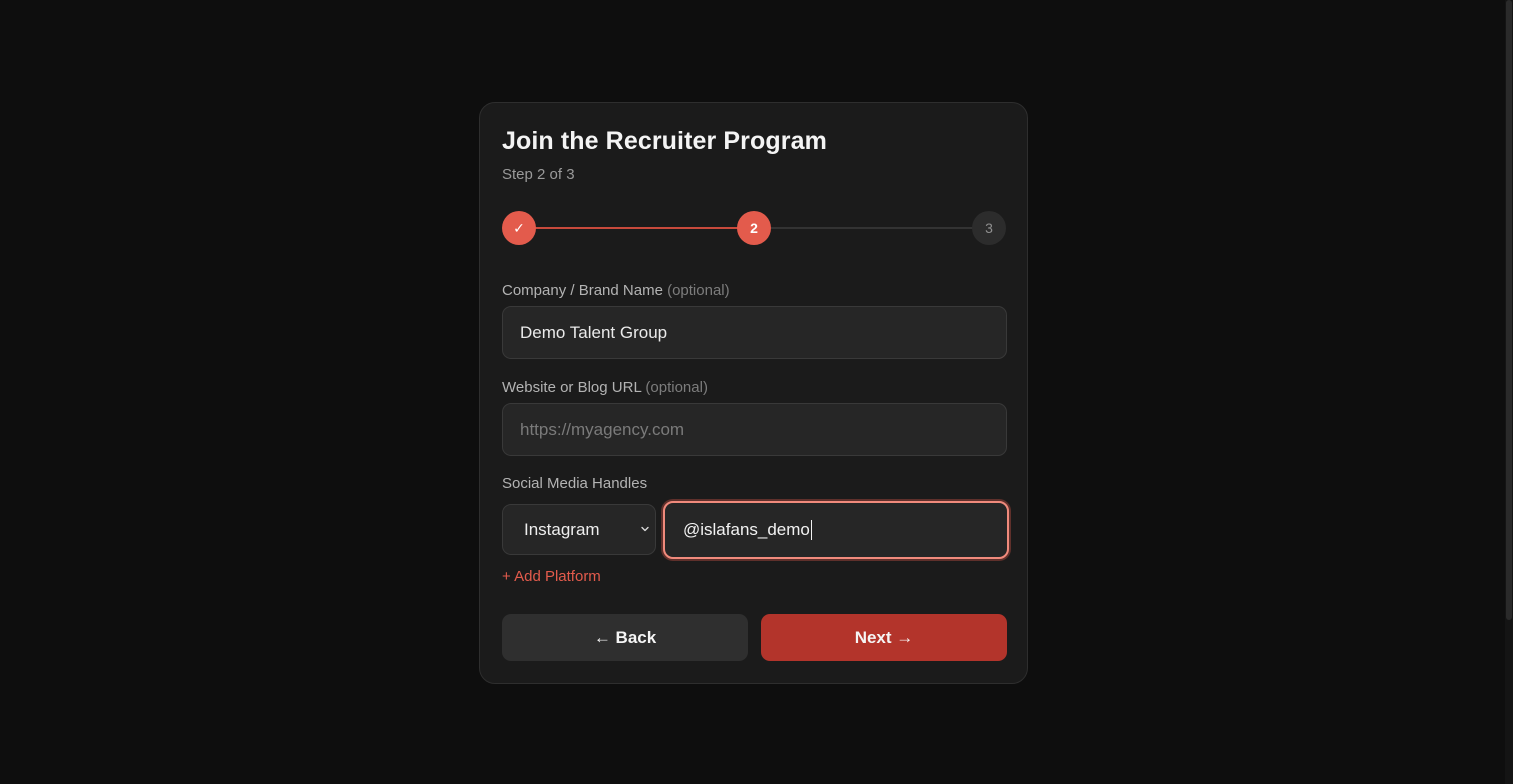  Describe the element at coordinates (811, 530) in the screenshot. I see `text-caret` at that location.